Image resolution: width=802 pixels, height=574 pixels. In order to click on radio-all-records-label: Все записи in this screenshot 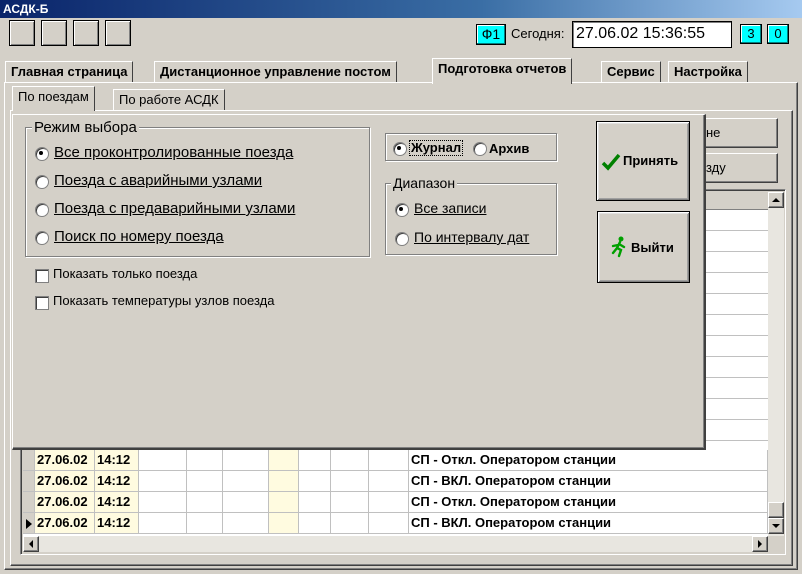, I will do `click(450, 208)`.